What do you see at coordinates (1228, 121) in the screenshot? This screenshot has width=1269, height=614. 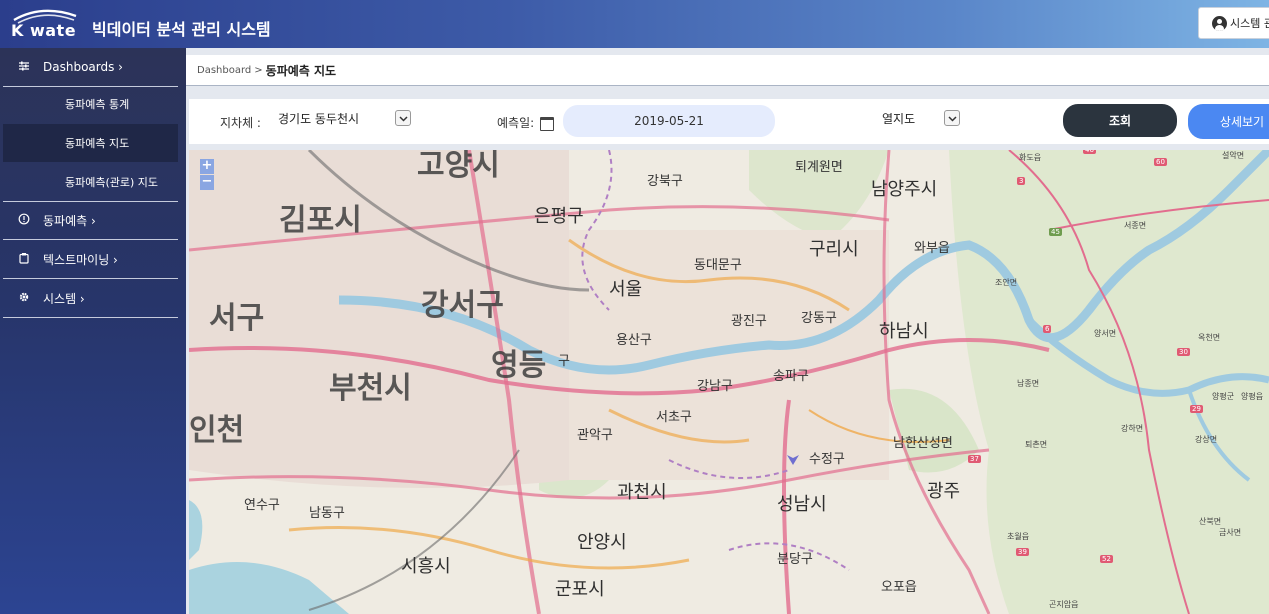 I see `detail-view-button: 상세보기` at bounding box center [1228, 121].